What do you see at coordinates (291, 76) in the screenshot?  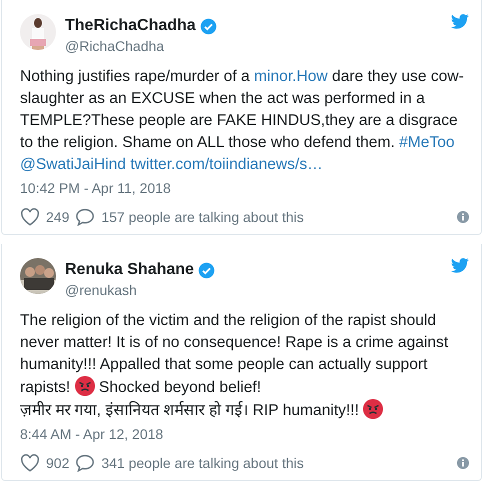 I see `link: minor.How` at bounding box center [291, 76].